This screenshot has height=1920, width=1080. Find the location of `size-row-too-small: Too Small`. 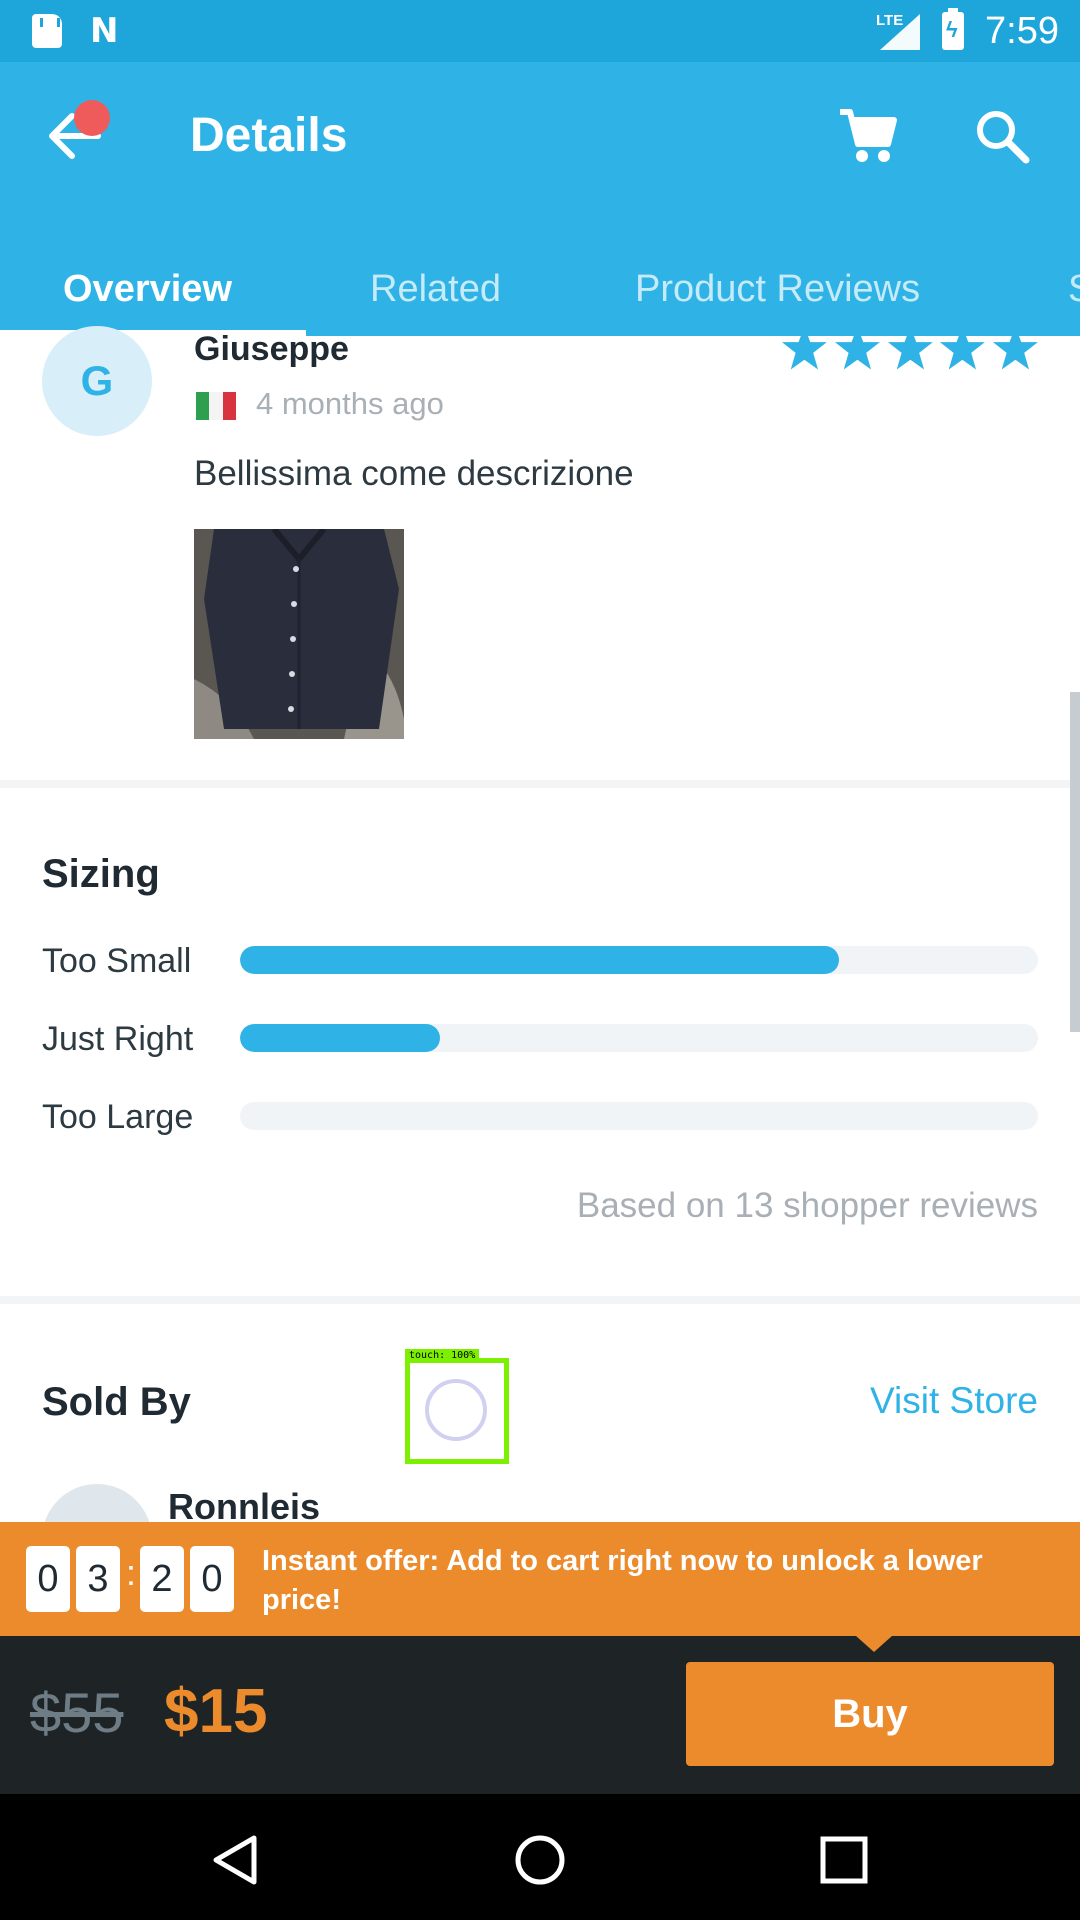

size-row-too-small: Too Small is located at coordinates (540, 962).